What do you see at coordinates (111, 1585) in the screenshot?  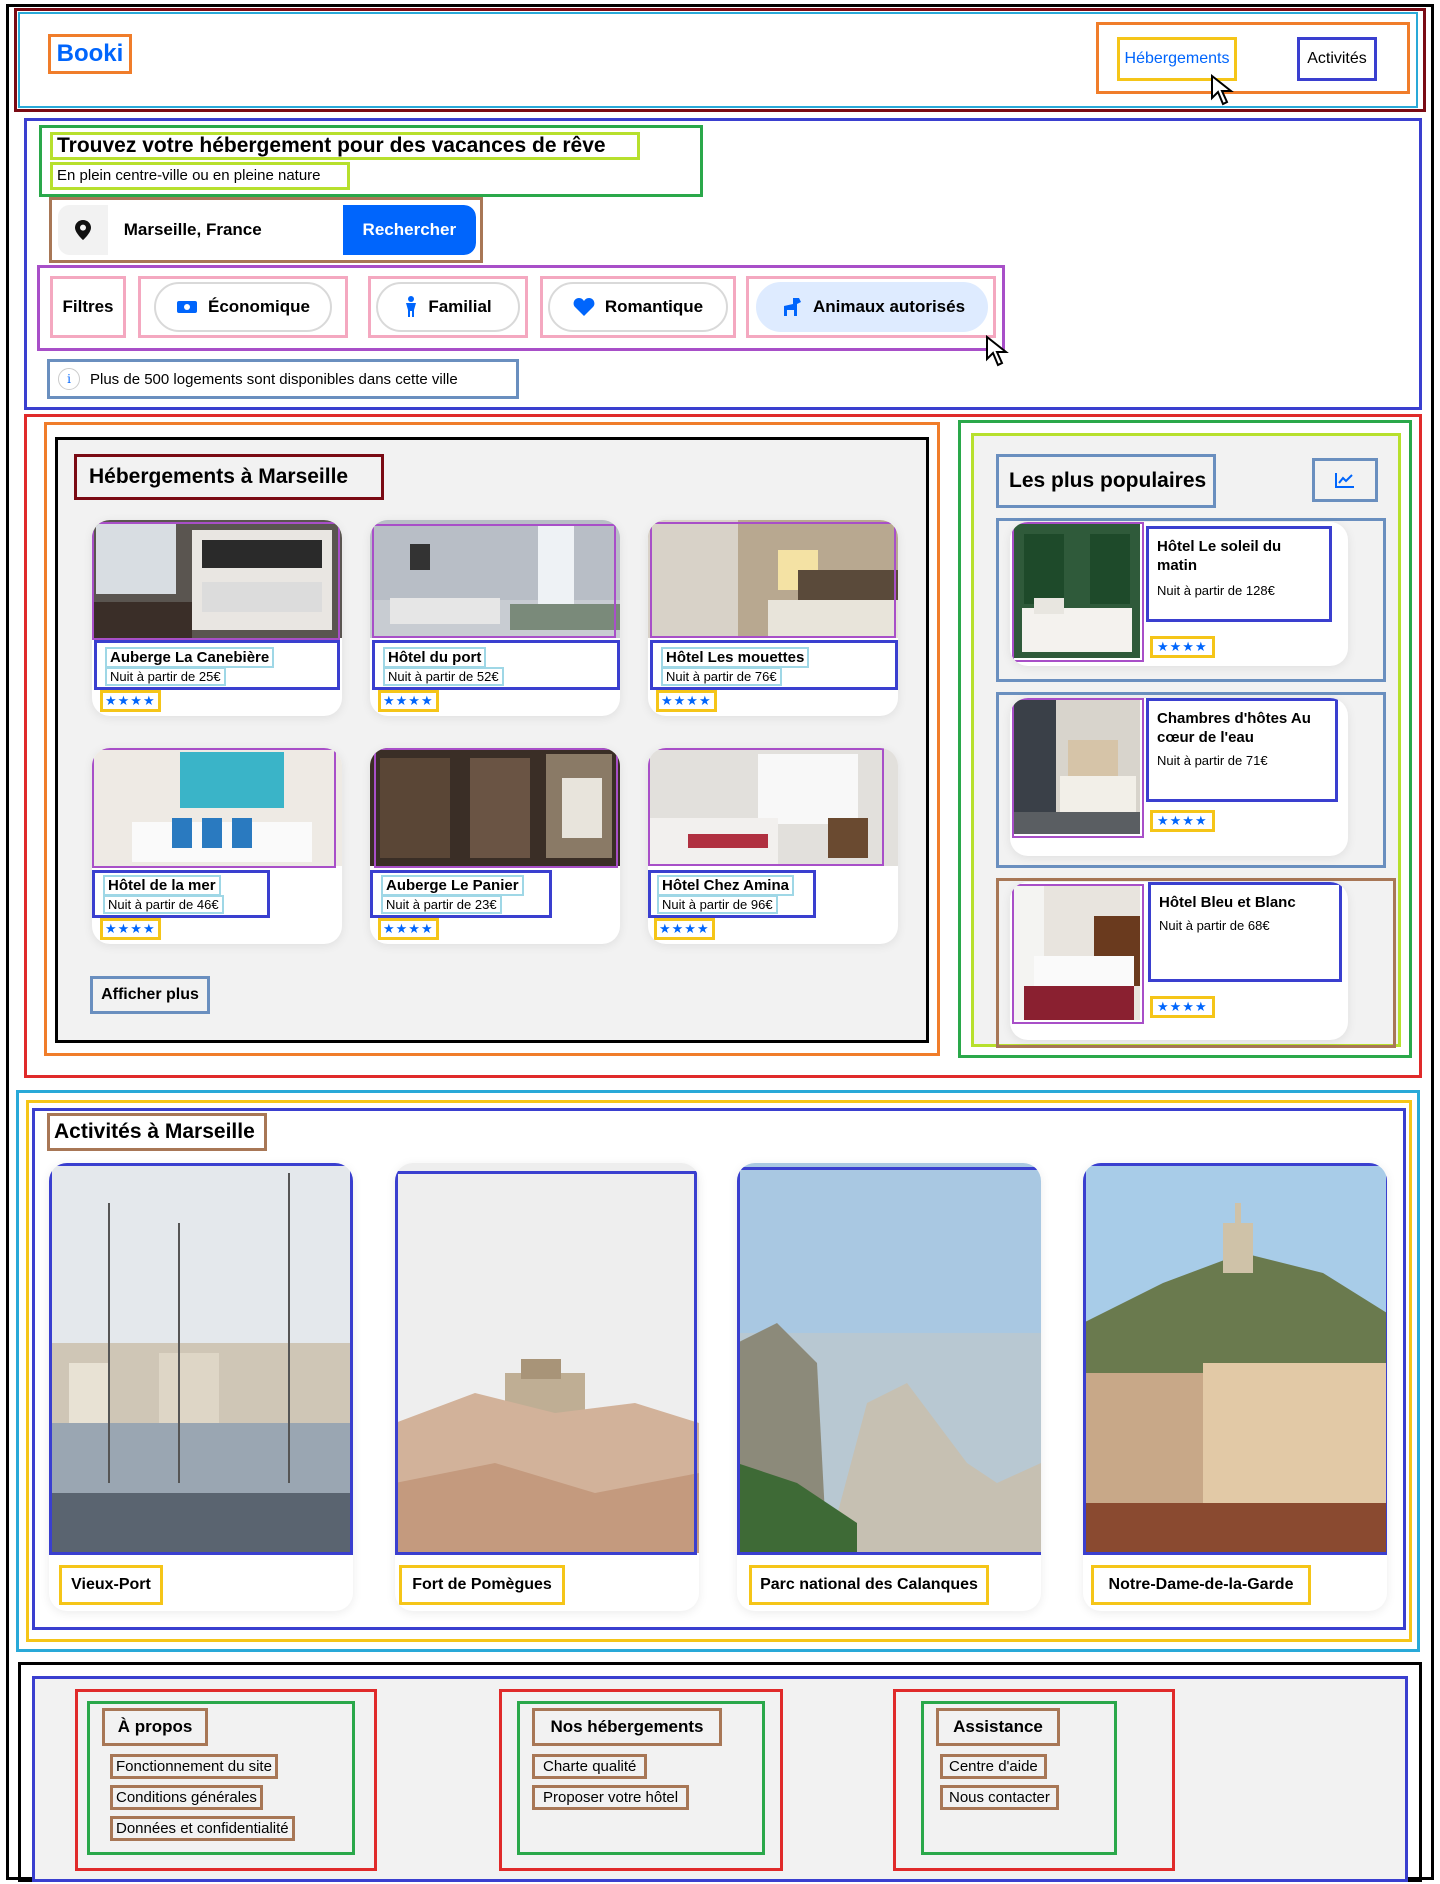 I see `activity-name: Vieux-Port` at bounding box center [111, 1585].